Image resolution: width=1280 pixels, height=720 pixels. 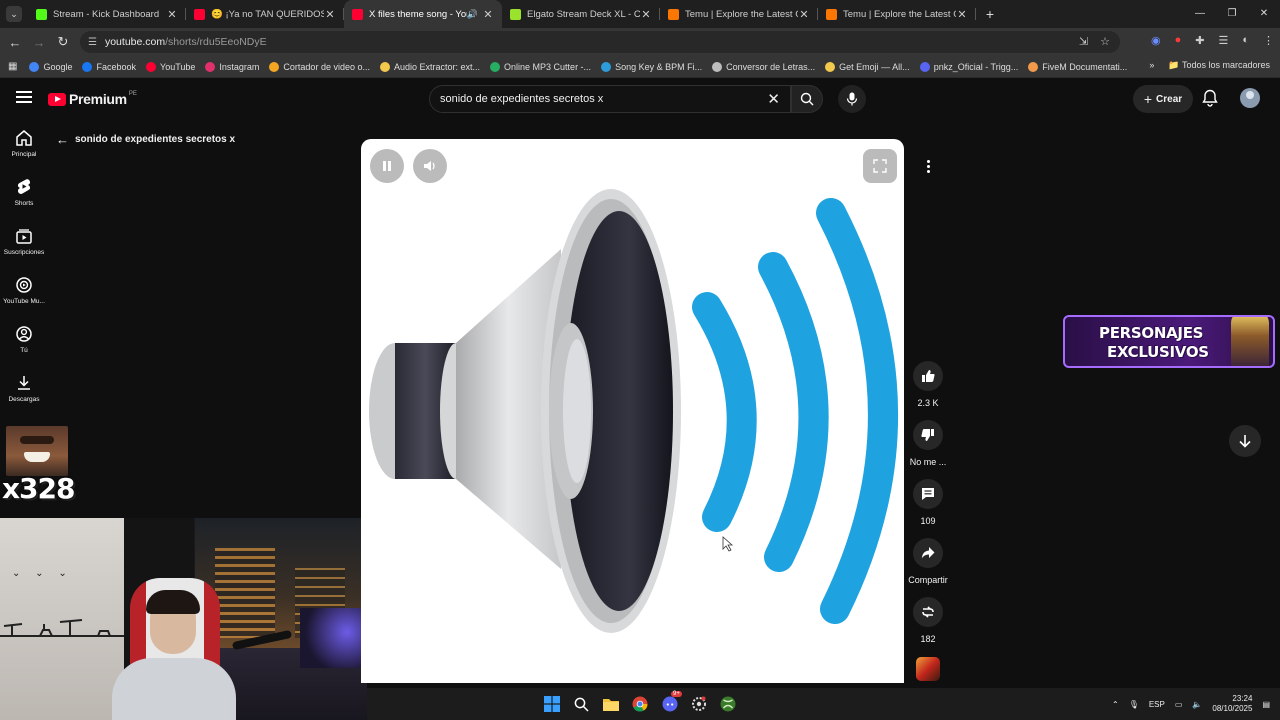 What do you see at coordinates (928, 494) in the screenshot?
I see `comments-button` at bounding box center [928, 494].